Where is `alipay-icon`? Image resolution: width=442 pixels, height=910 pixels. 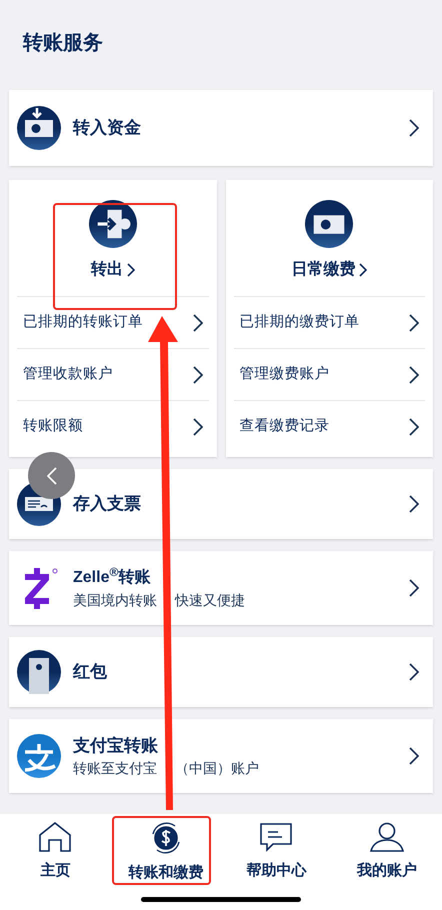
alipay-icon is located at coordinates (39, 756).